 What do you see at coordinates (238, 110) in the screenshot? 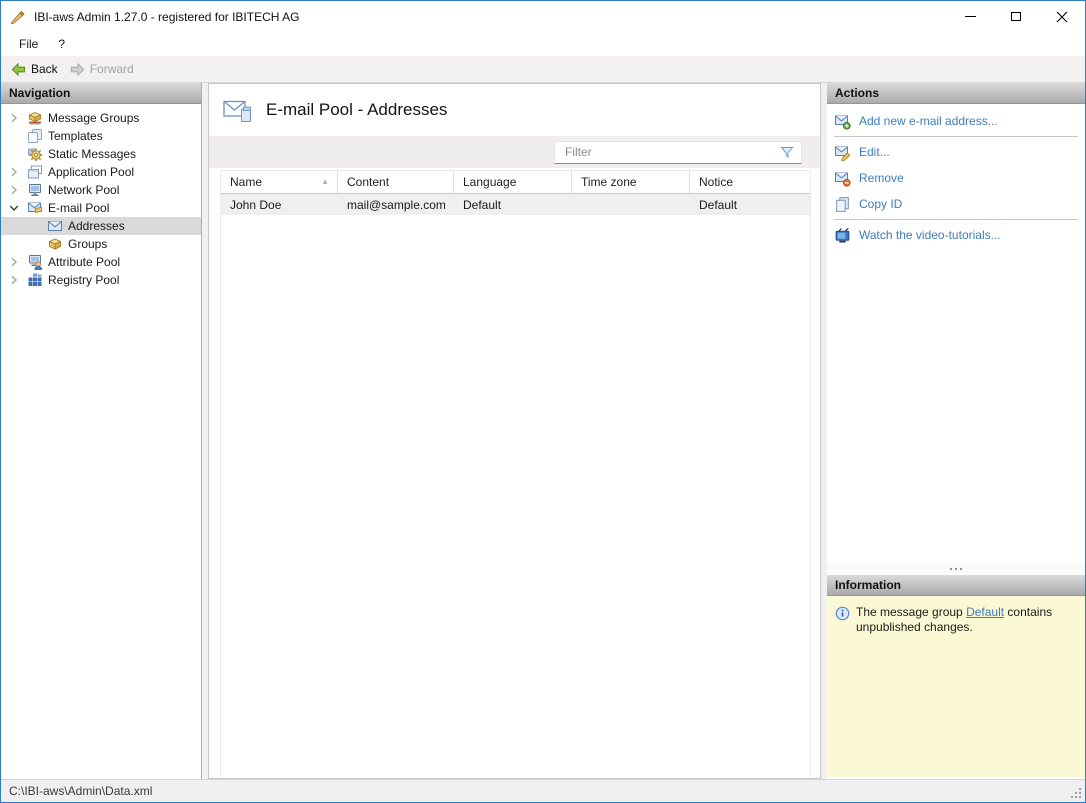
I see `envelope-page-icon` at bounding box center [238, 110].